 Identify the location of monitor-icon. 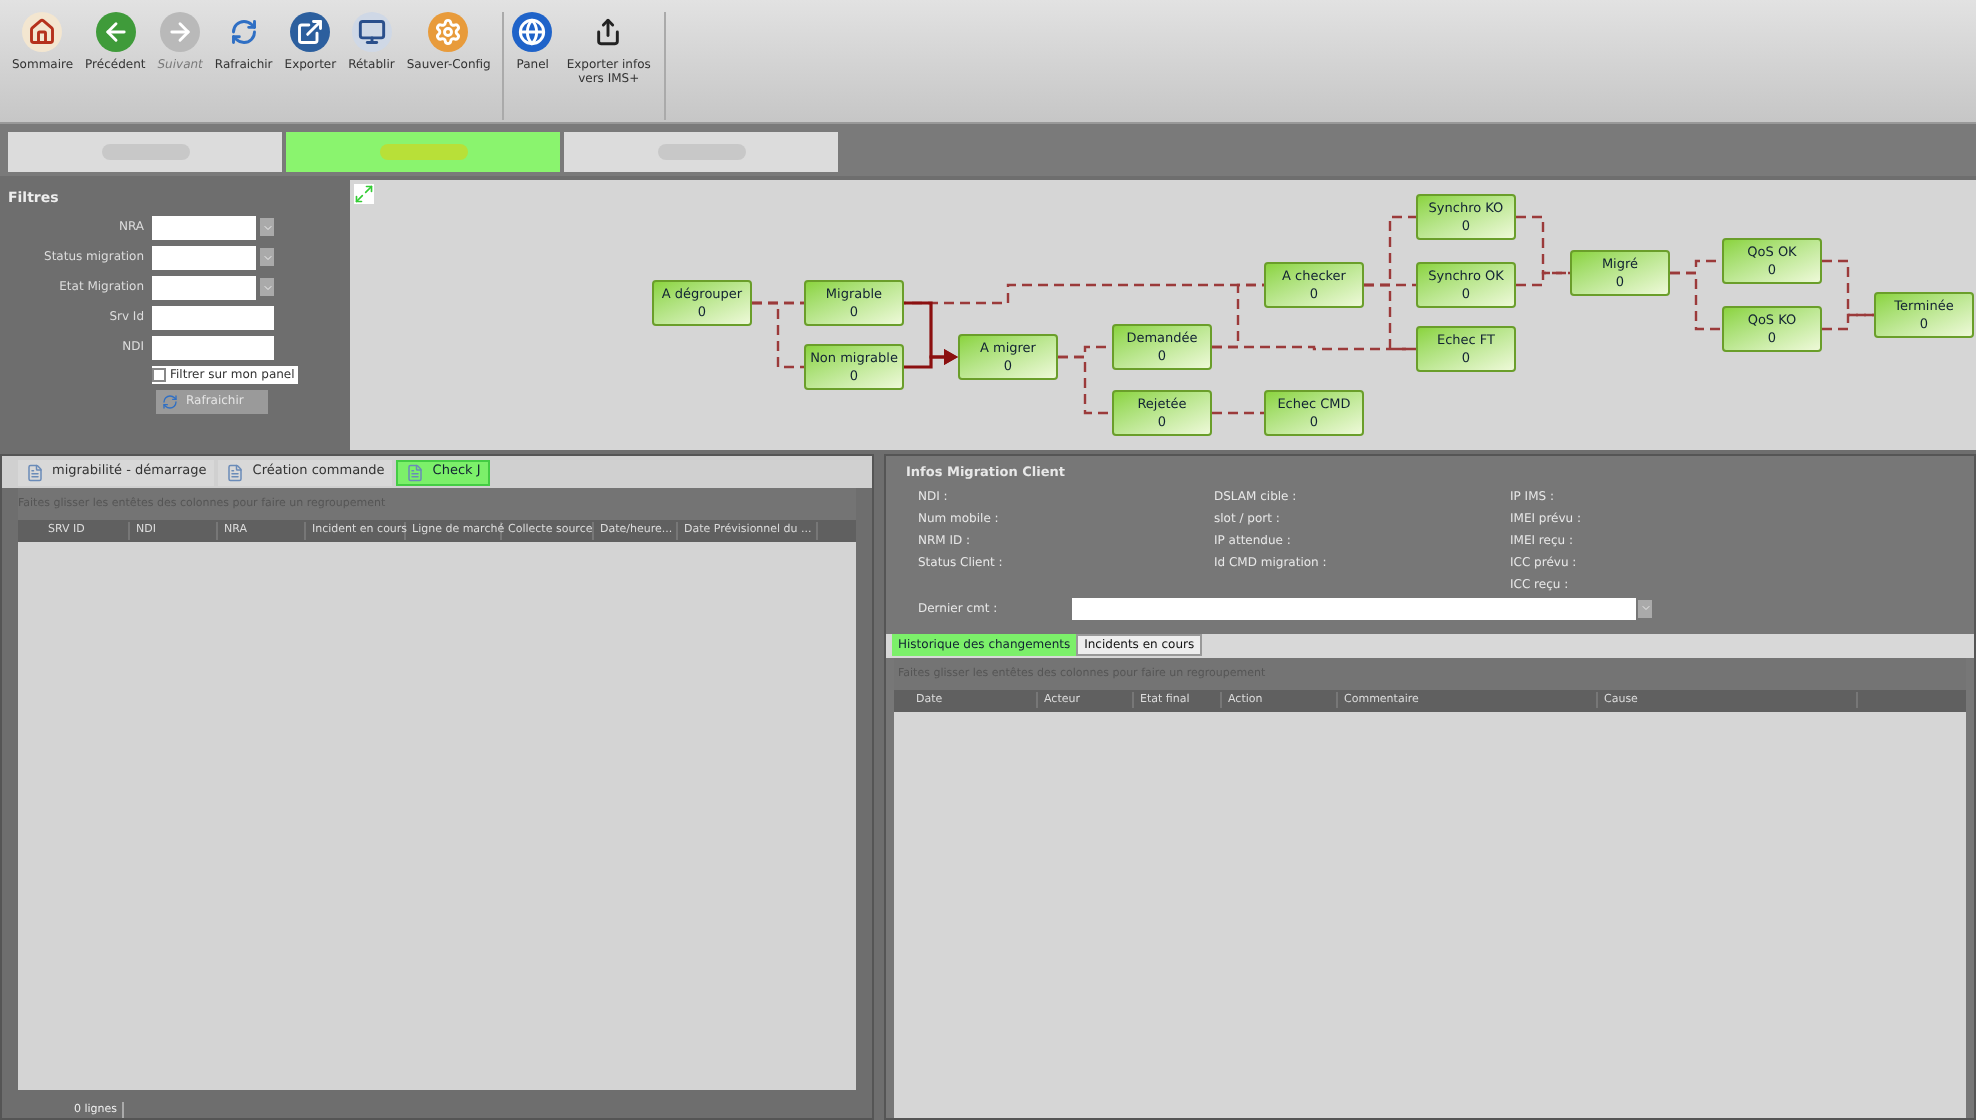
(371, 32).